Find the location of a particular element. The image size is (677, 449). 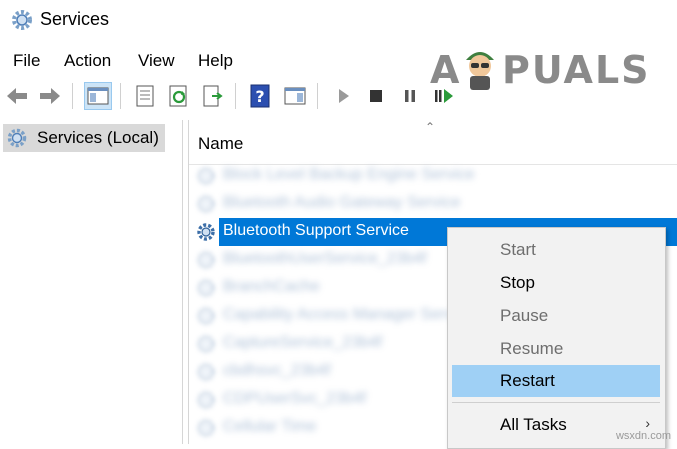

menu-item-label: All Tasks is located at coordinates (533, 424).